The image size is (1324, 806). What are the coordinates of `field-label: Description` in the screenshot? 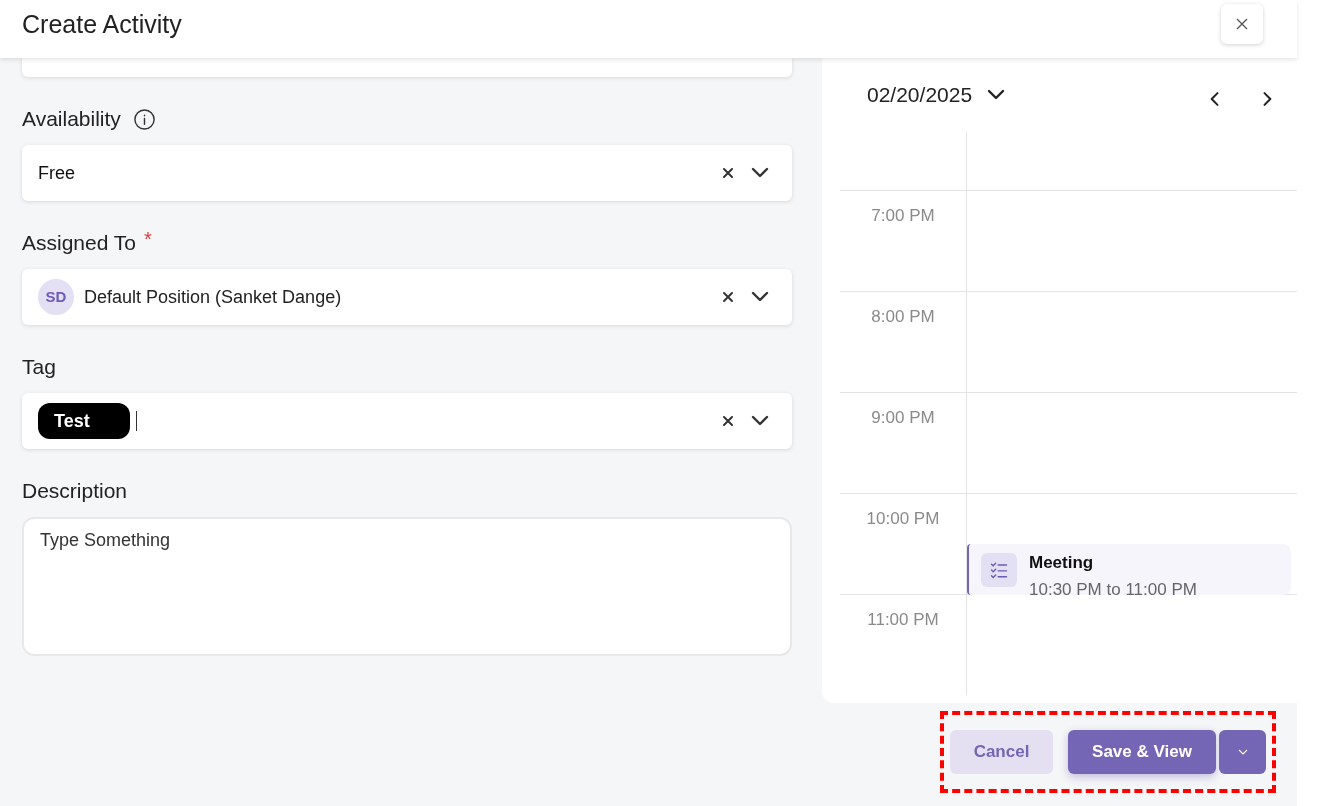 It's located at (75, 491).